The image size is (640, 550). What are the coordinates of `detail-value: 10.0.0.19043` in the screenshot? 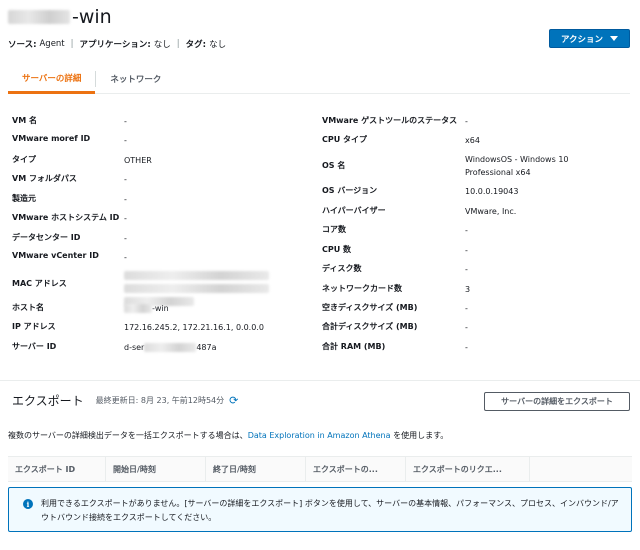 It's located at (492, 191).